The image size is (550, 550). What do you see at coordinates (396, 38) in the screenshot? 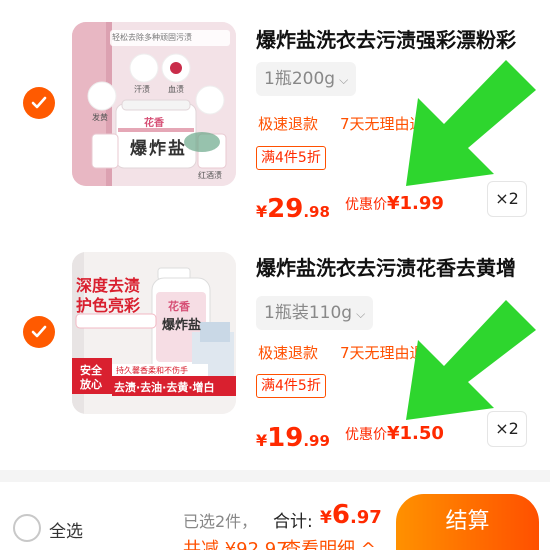
I see `product-title: 爆炸盐洗衣去污渍强彩漂粉彩` at bounding box center [396, 38].